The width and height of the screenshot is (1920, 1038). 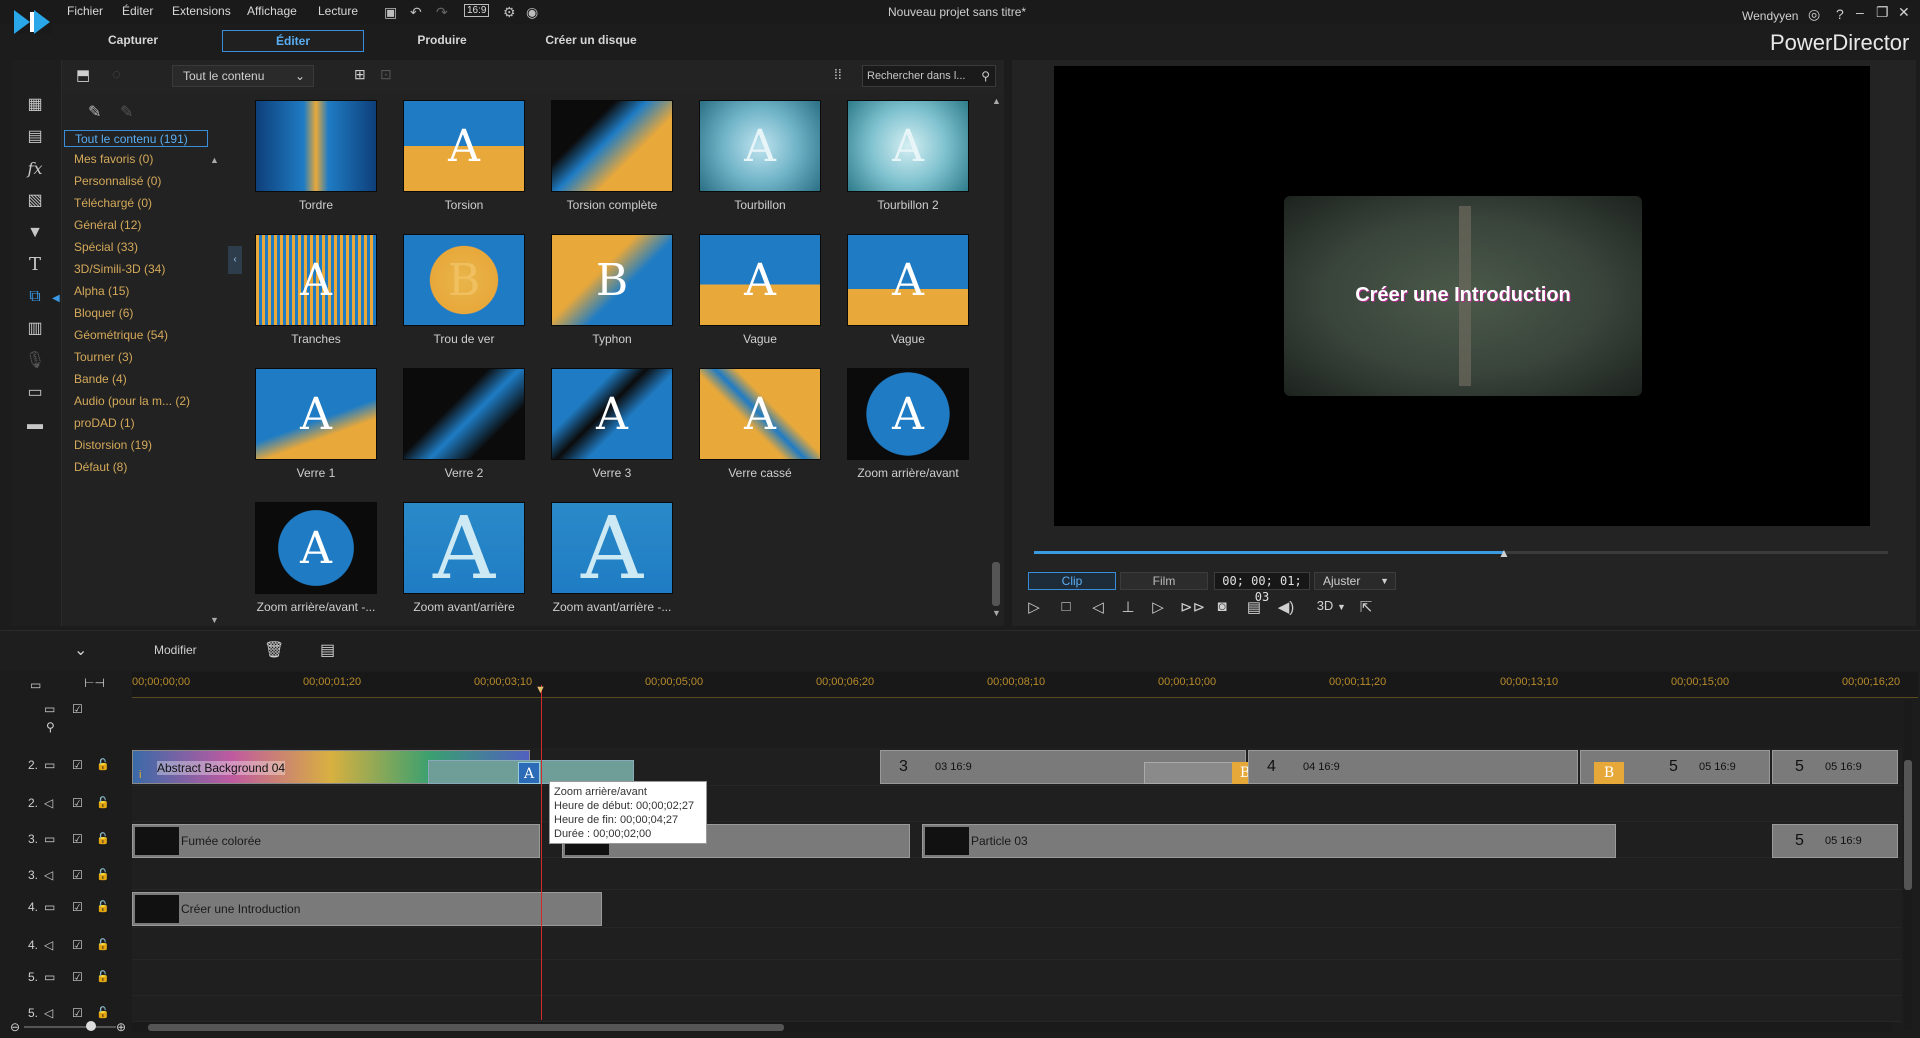 What do you see at coordinates (235, 260) in the screenshot?
I see `collapse-category-button: ‹` at bounding box center [235, 260].